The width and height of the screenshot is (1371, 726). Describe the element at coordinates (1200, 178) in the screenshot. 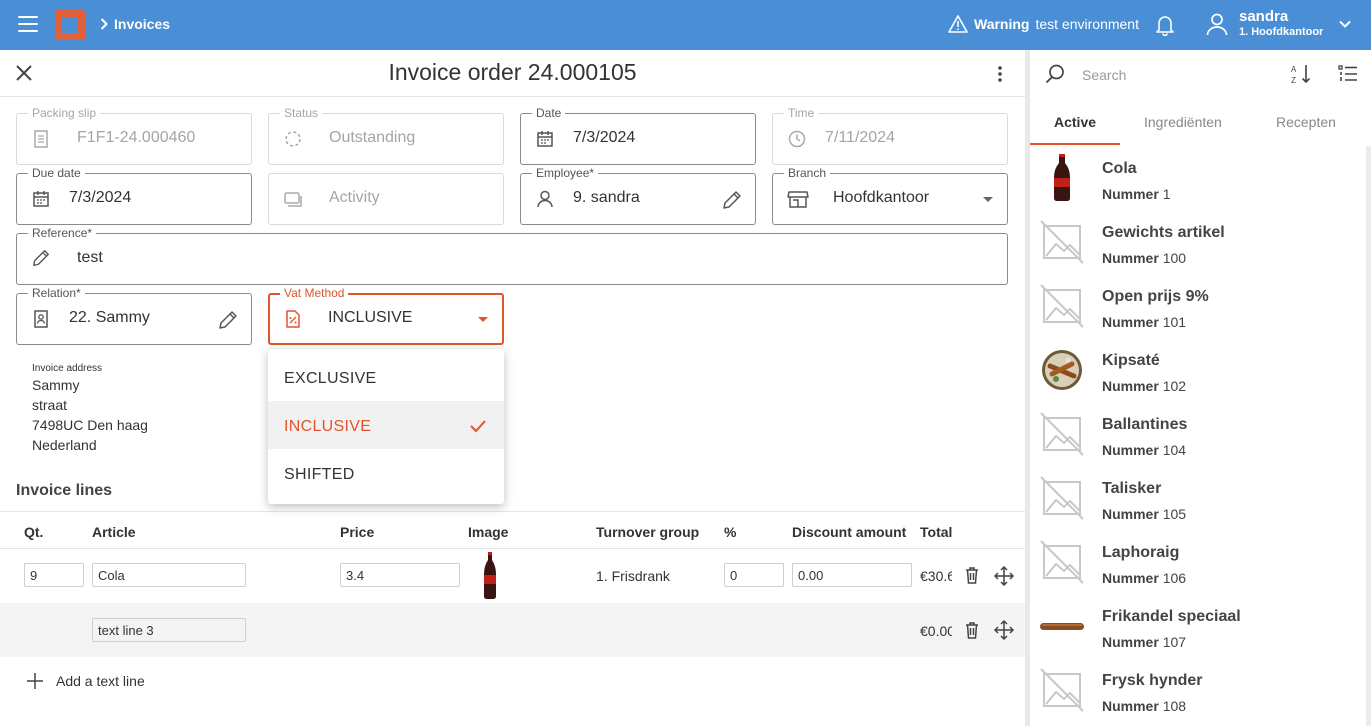

I see `product-item: Cola Nummer 1` at that location.